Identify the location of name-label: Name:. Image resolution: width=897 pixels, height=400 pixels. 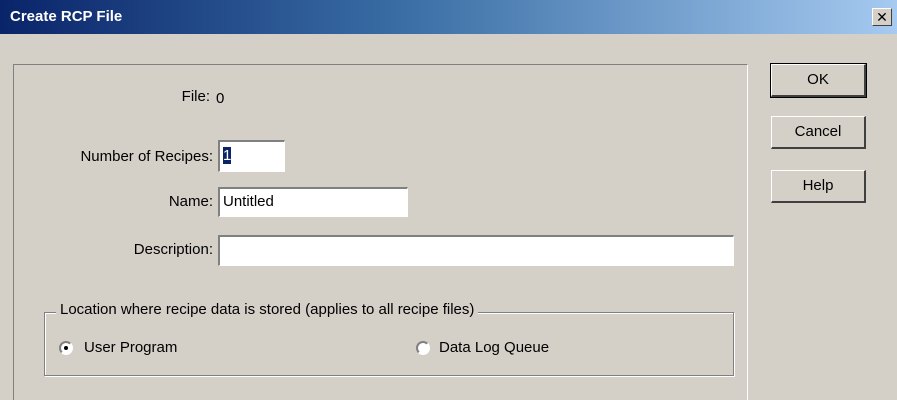
(190, 201).